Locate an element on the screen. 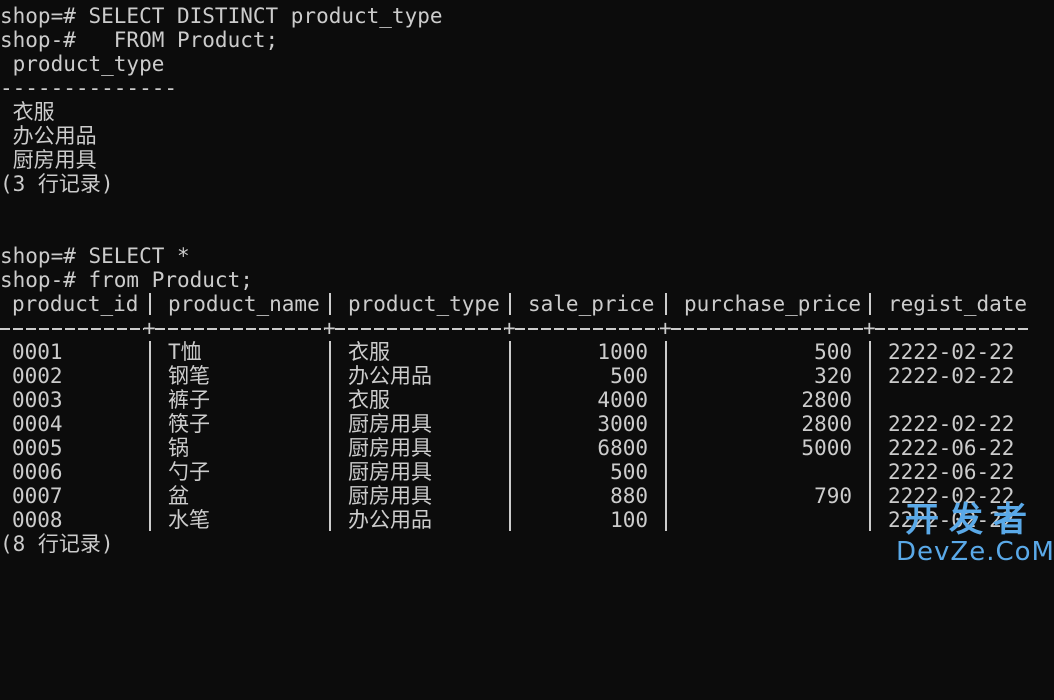 This screenshot has height=700, width=1054. column-header-product-id: product_id is located at coordinates (75, 304).